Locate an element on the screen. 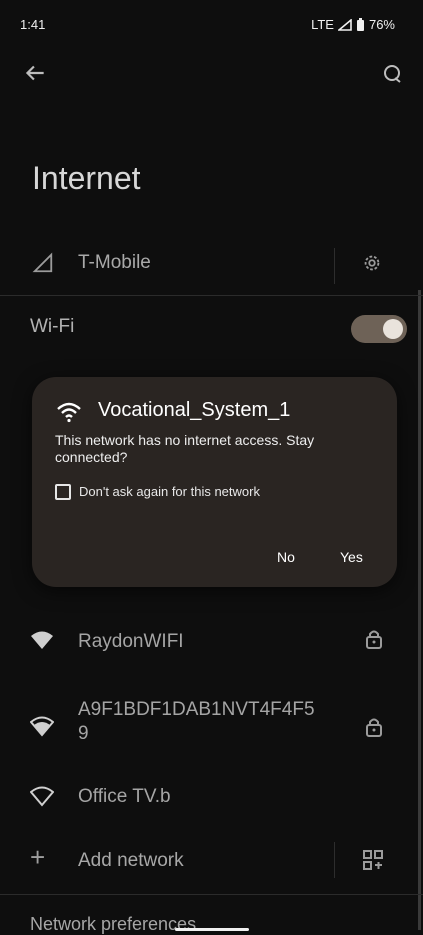 Image resolution: width=423 pixels, height=935 pixels. back-arrow-icon is located at coordinates (35, 73).